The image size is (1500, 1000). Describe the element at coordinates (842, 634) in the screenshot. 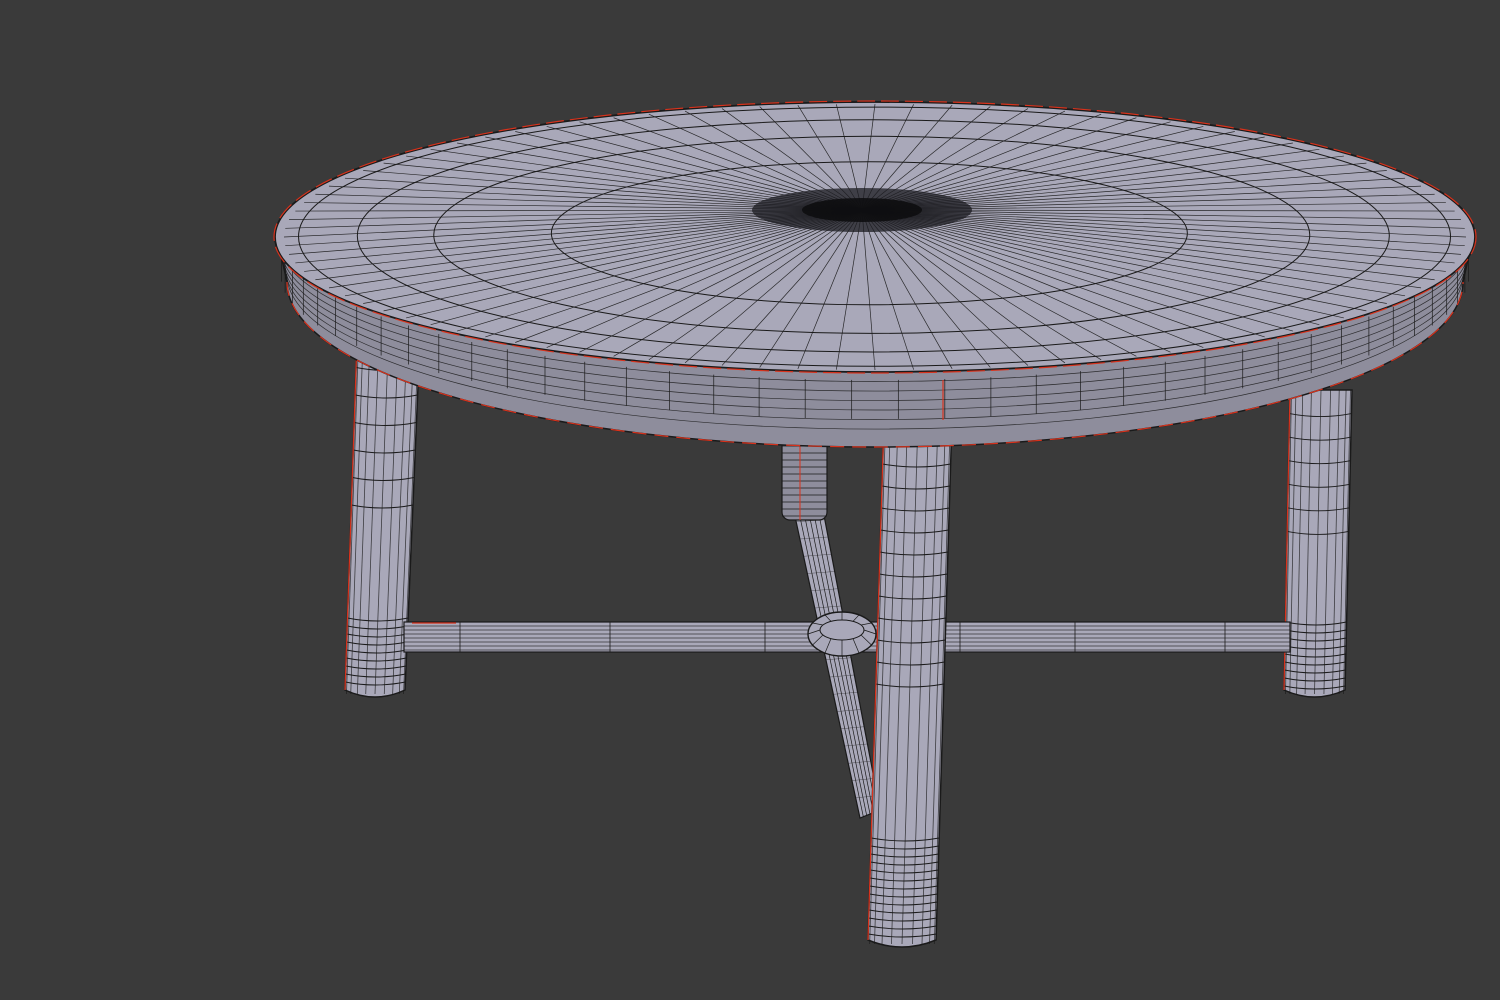

I see `stretcher-center-joint` at that location.